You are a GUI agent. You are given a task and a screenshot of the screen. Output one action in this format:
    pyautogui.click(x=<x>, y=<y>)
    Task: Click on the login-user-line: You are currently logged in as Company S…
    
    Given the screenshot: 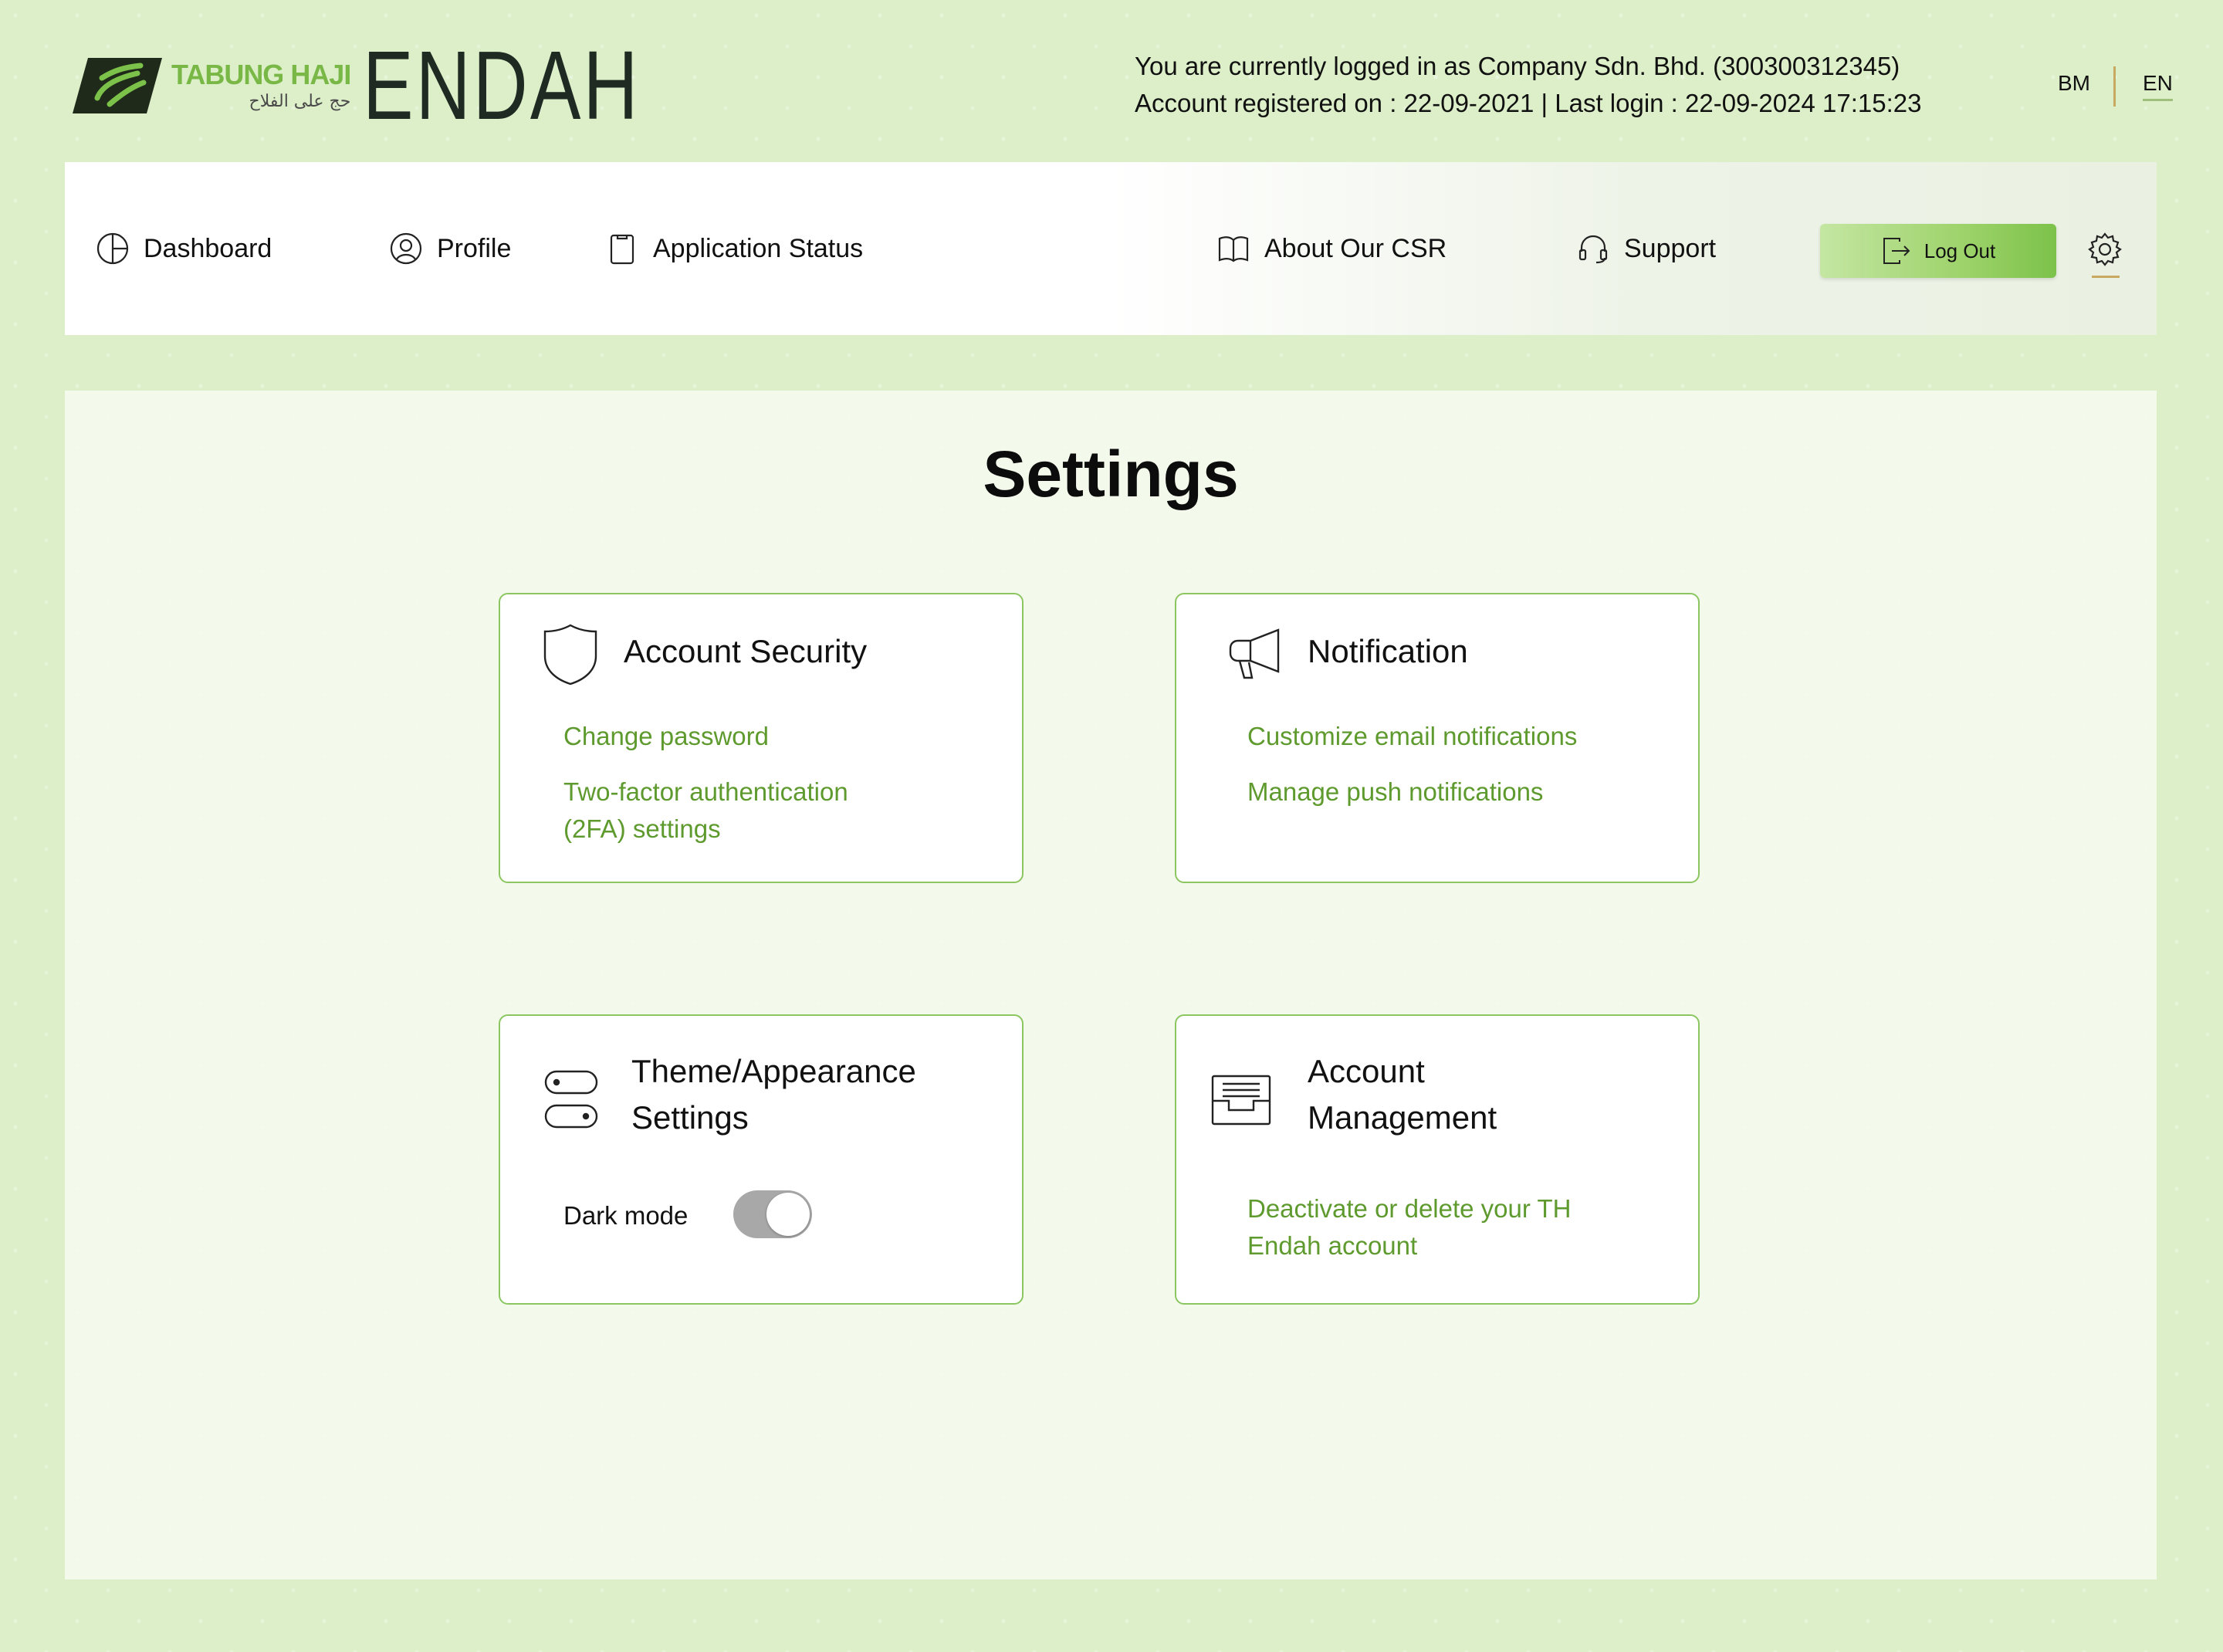 What is the action you would take?
    pyautogui.click(x=1517, y=66)
    